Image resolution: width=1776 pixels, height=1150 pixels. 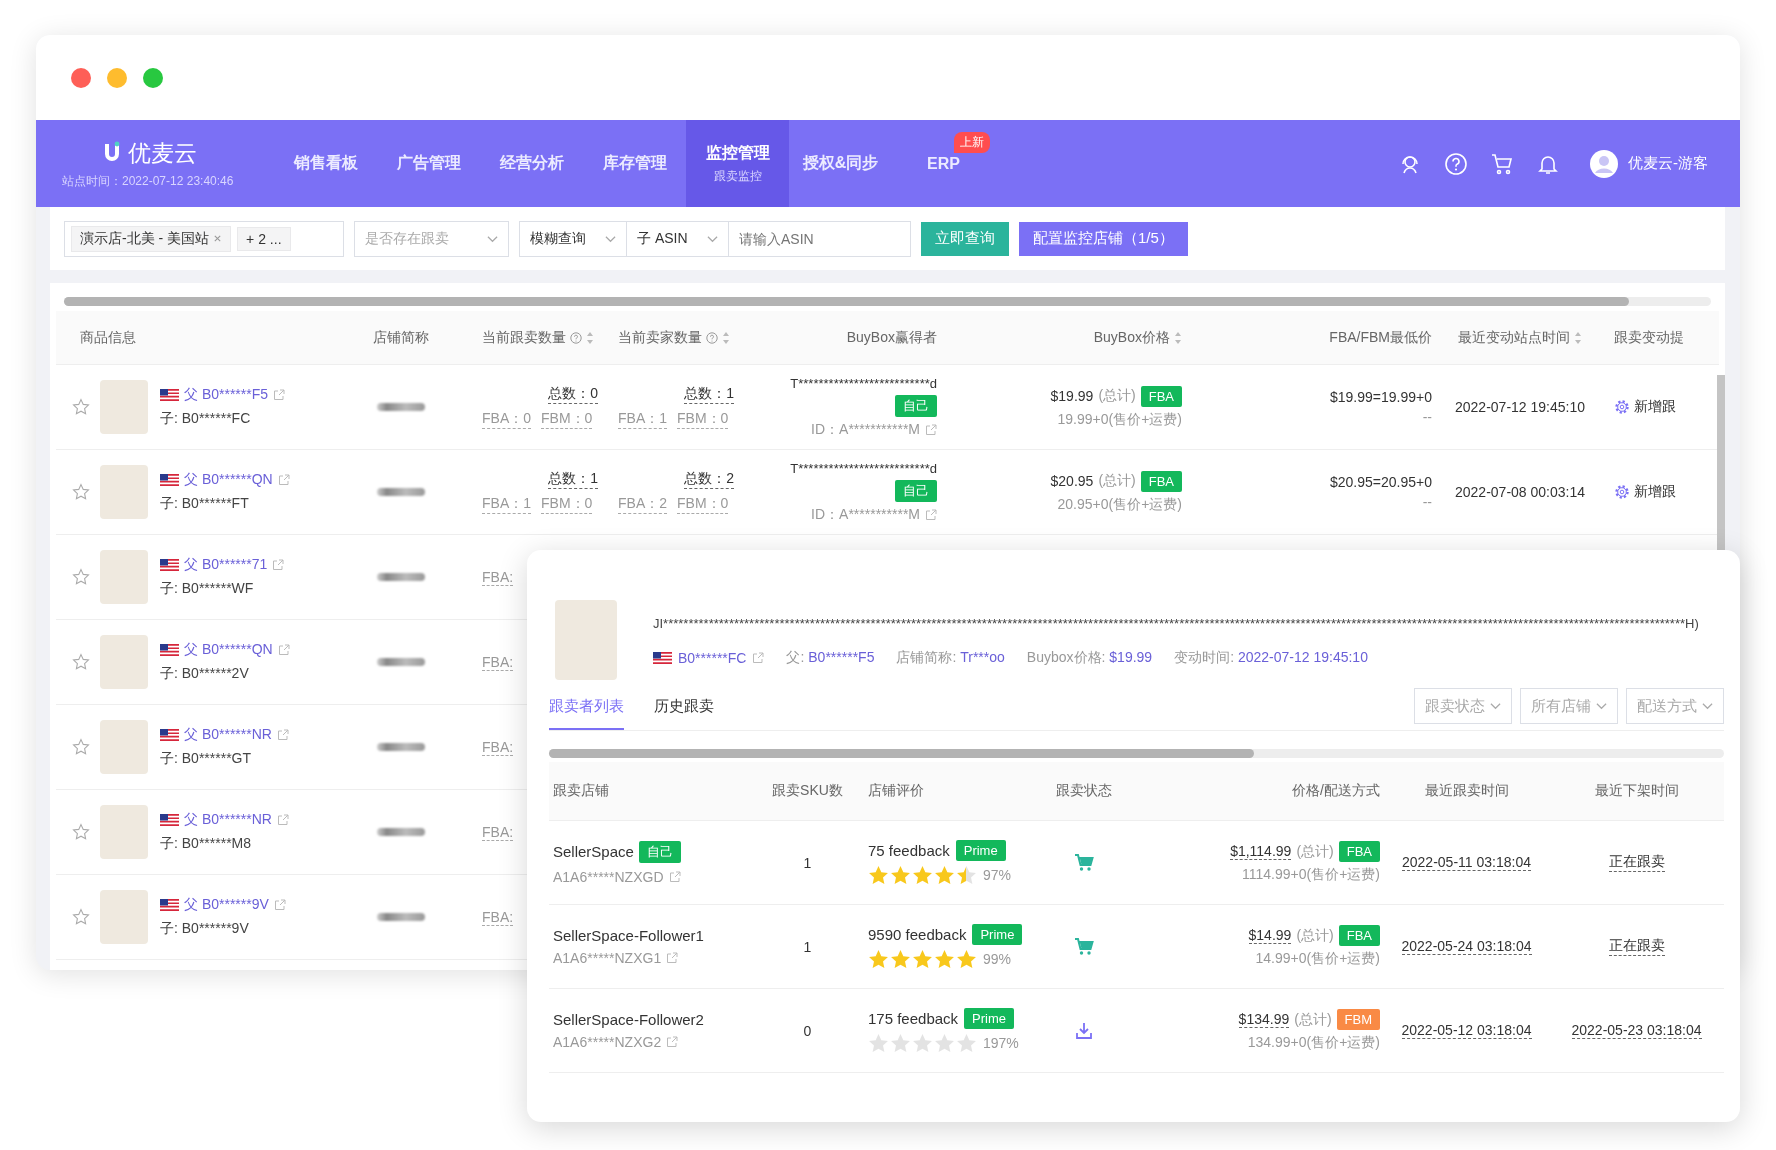 What do you see at coordinates (840, 163) in the screenshot?
I see `nav-tab: 授权&同步` at bounding box center [840, 163].